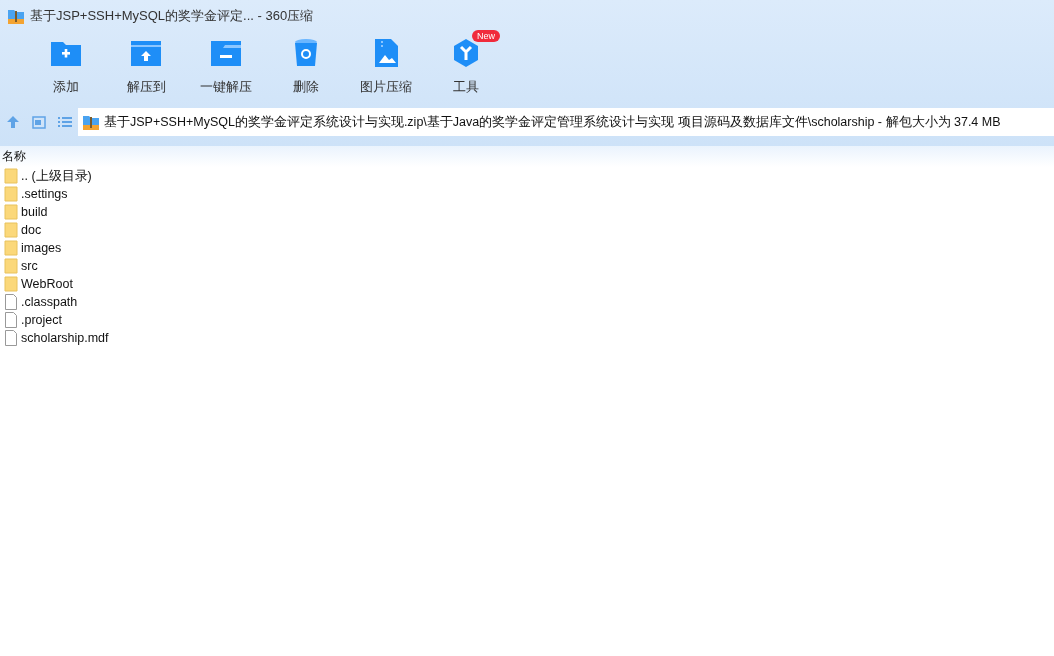 Image resolution: width=1054 pixels, height=656 pixels. I want to click on folder-minus-icon, so click(226, 53).